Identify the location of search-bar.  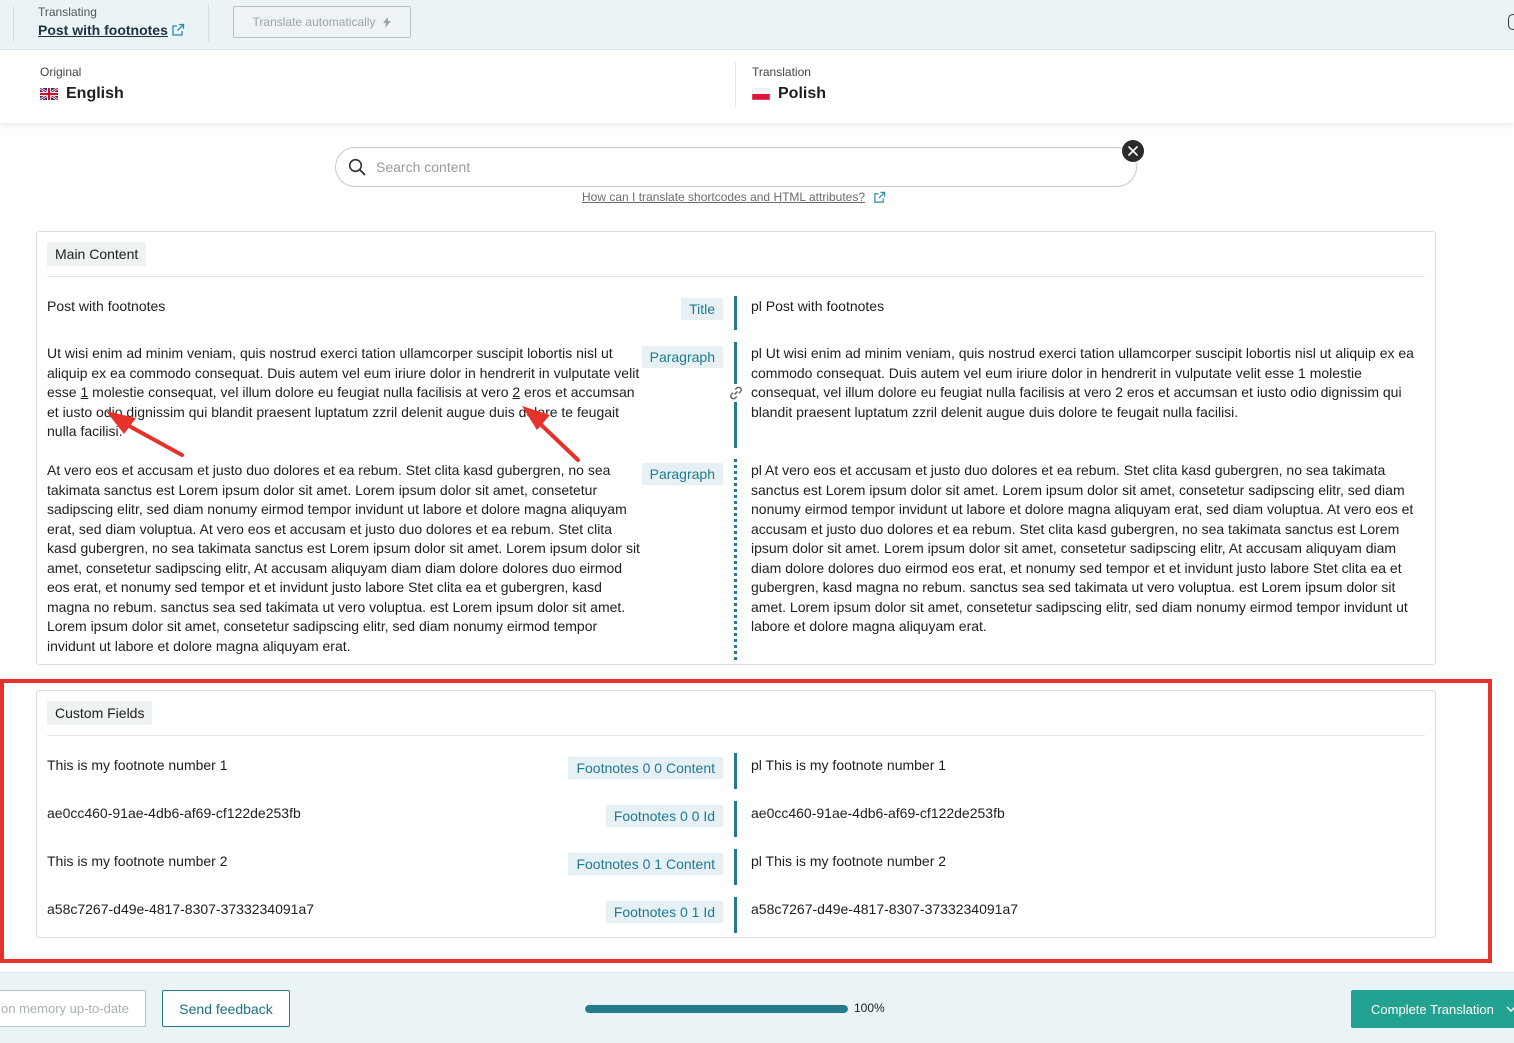
(736, 167).